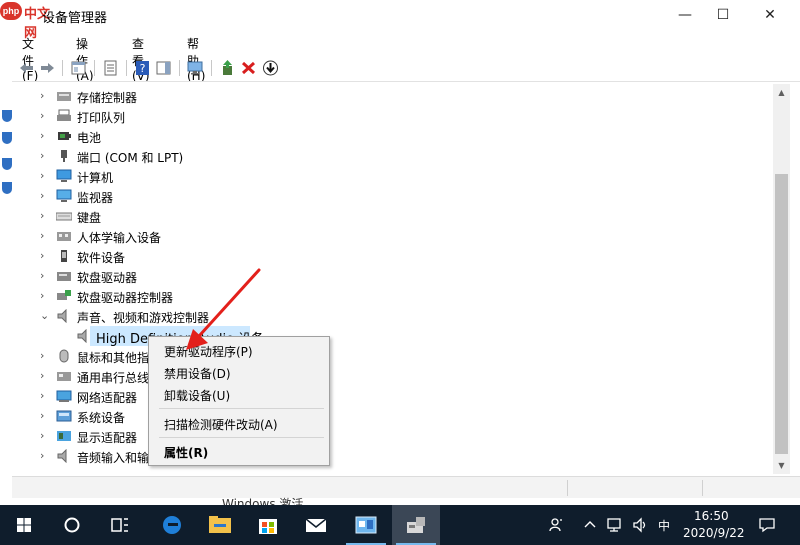 This screenshot has height=545, width=800. What do you see at coordinates (398, 136) in the screenshot?
I see `tree-category-item: › 电池` at bounding box center [398, 136].